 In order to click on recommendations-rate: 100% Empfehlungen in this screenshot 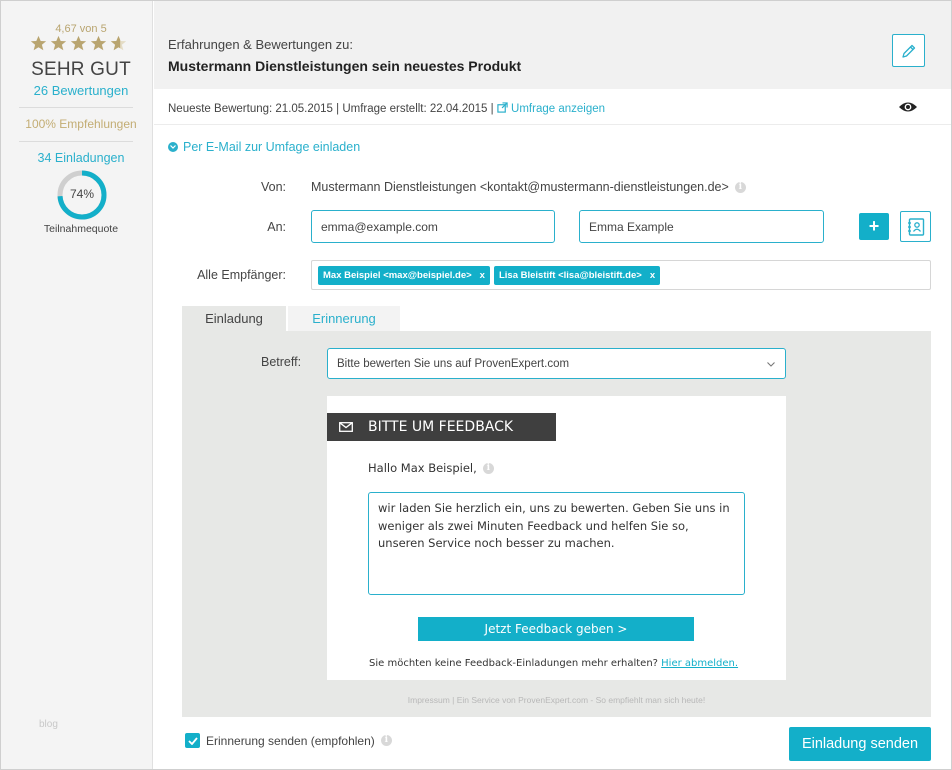, I will do `click(81, 124)`.